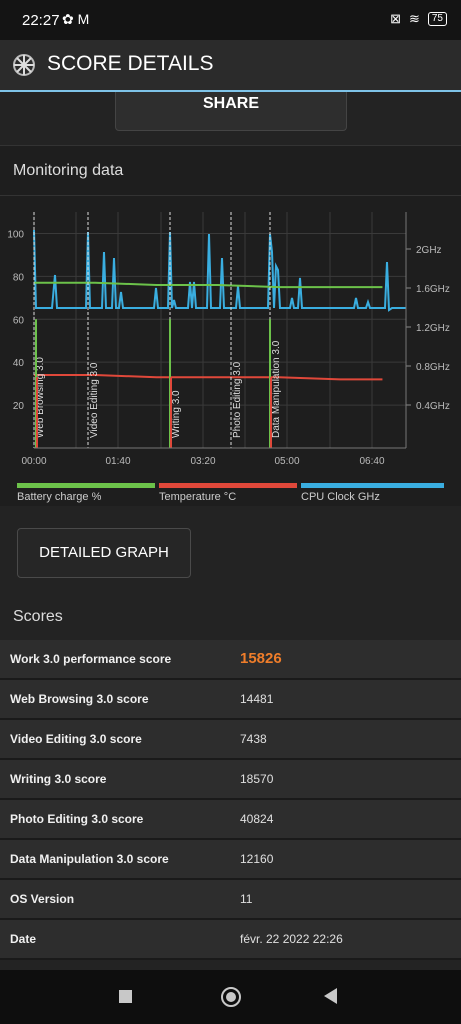 The width and height of the screenshot is (461, 1024). I want to click on table-row: Video Editing 3.0 score 7438, so click(230, 740).